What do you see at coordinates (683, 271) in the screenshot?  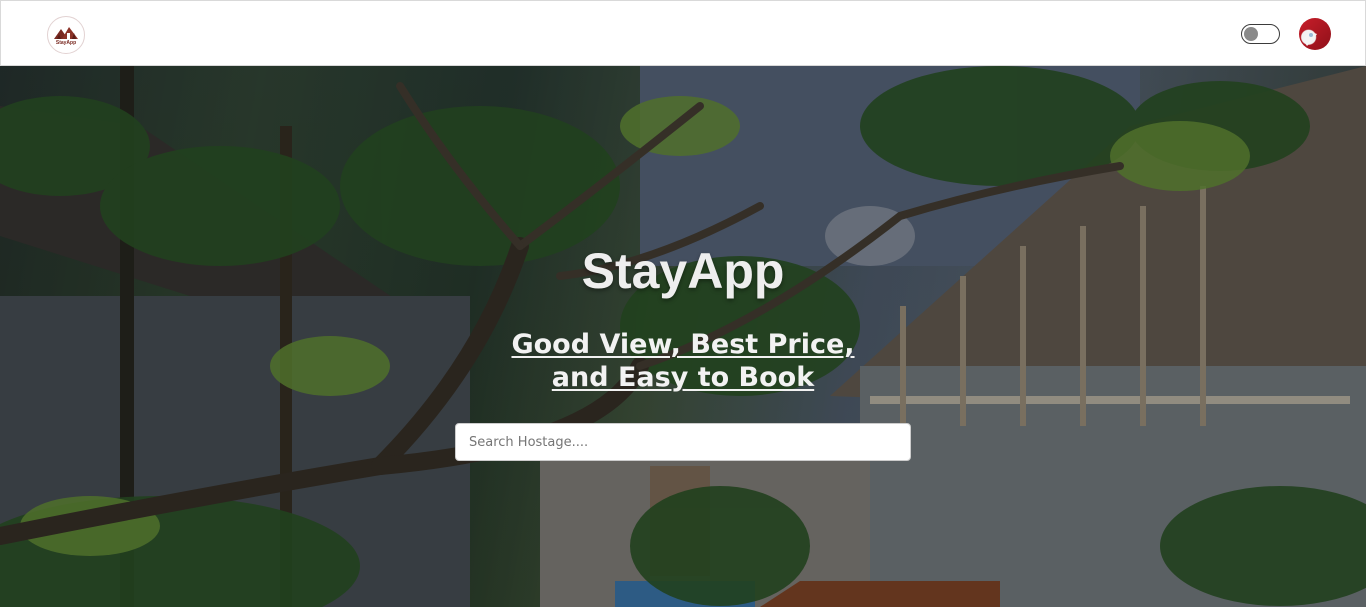 I see `hero-title: StayApp` at bounding box center [683, 271].